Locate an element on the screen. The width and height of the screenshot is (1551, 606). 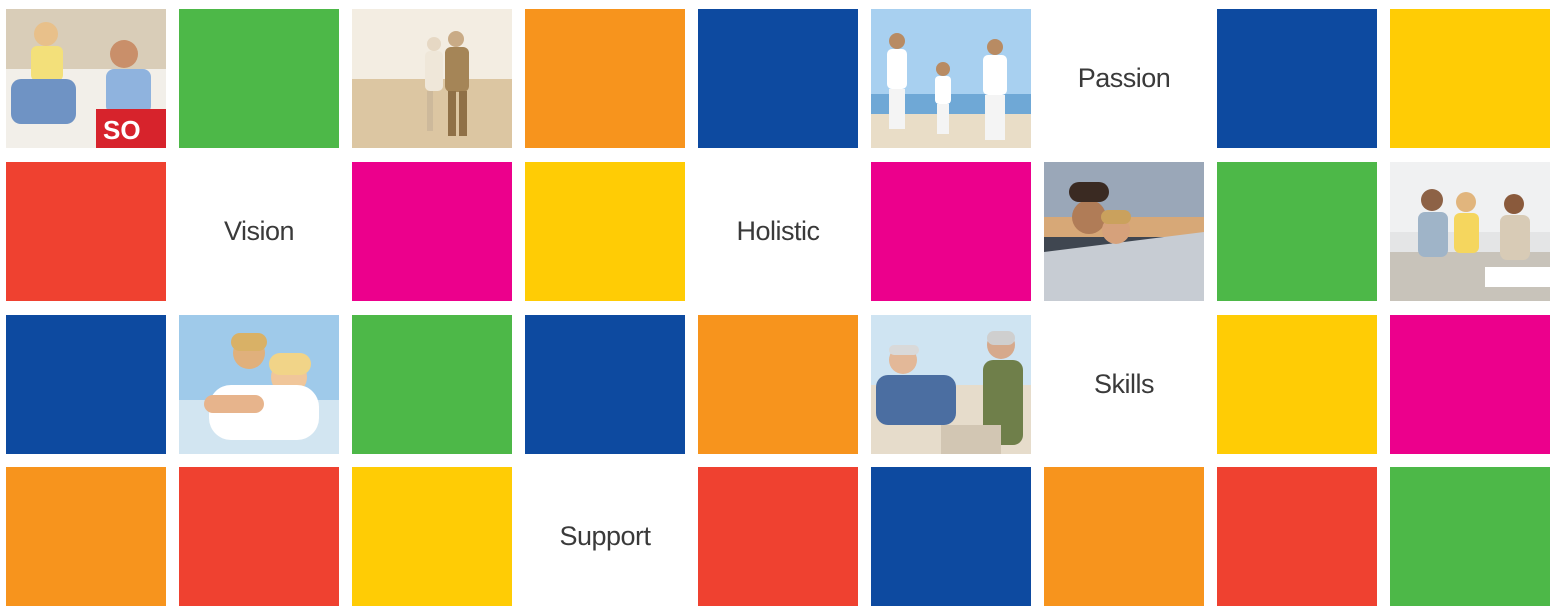
word-tile-vision: Vision is located at coordinates (259, 231).